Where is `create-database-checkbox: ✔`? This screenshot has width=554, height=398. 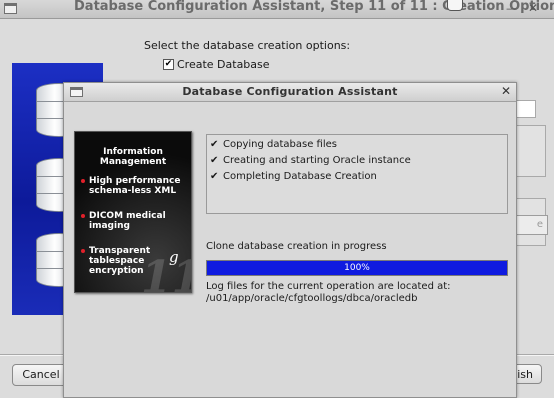
create-database-checkbox: ✔ is located at coordinates (168, 64).